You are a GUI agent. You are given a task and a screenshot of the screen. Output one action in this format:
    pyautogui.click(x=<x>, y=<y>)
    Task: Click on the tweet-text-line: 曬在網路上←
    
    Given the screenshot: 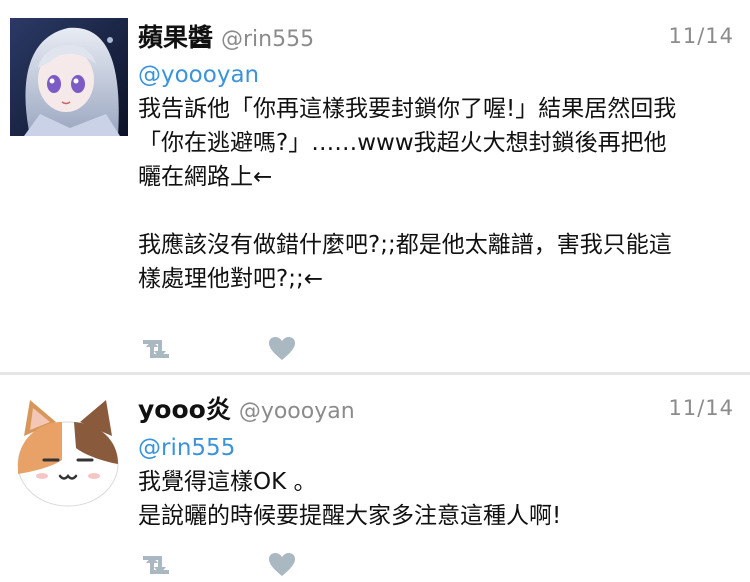 What is the action you would take?
    pyautogui.click(x=205, y=177)
    